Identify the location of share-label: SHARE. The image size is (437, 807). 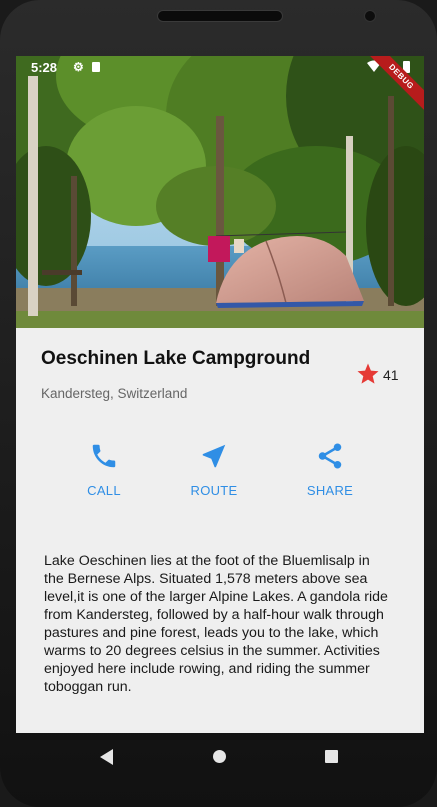
(330, 490).